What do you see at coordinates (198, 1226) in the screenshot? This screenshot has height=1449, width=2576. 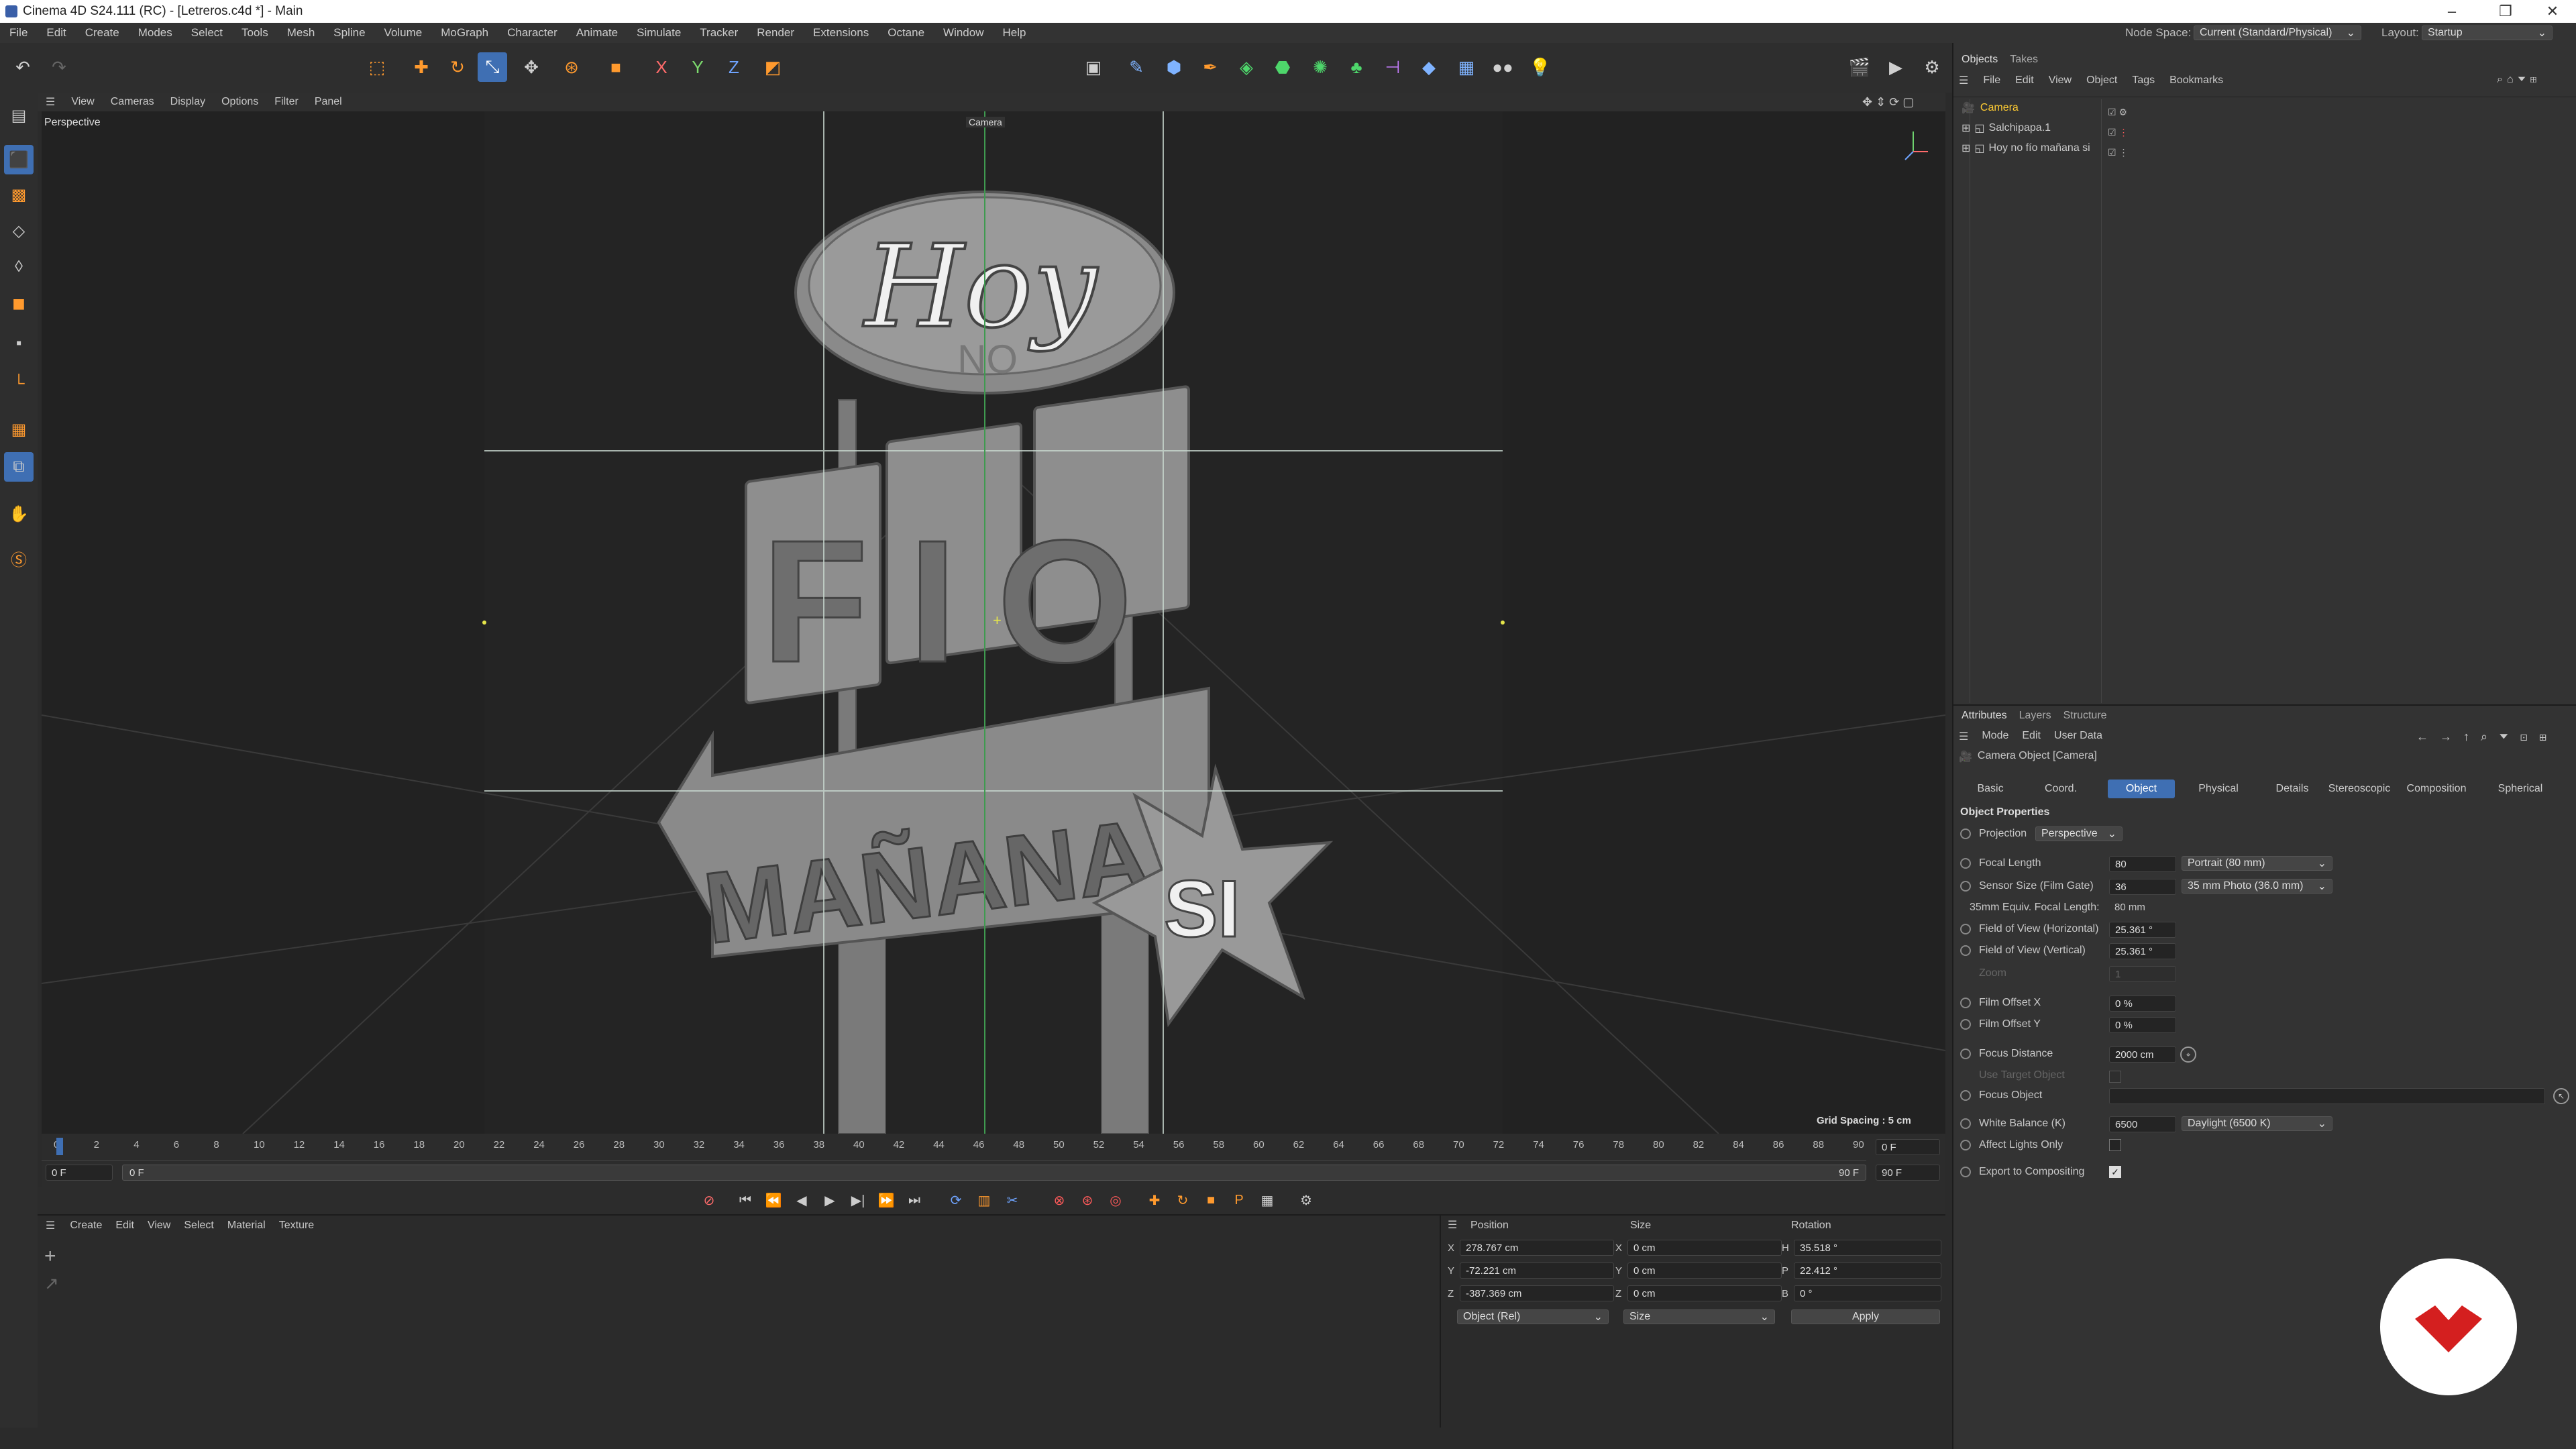 I see `mat-menu-select: Select` at bounding box center [198, 1226].